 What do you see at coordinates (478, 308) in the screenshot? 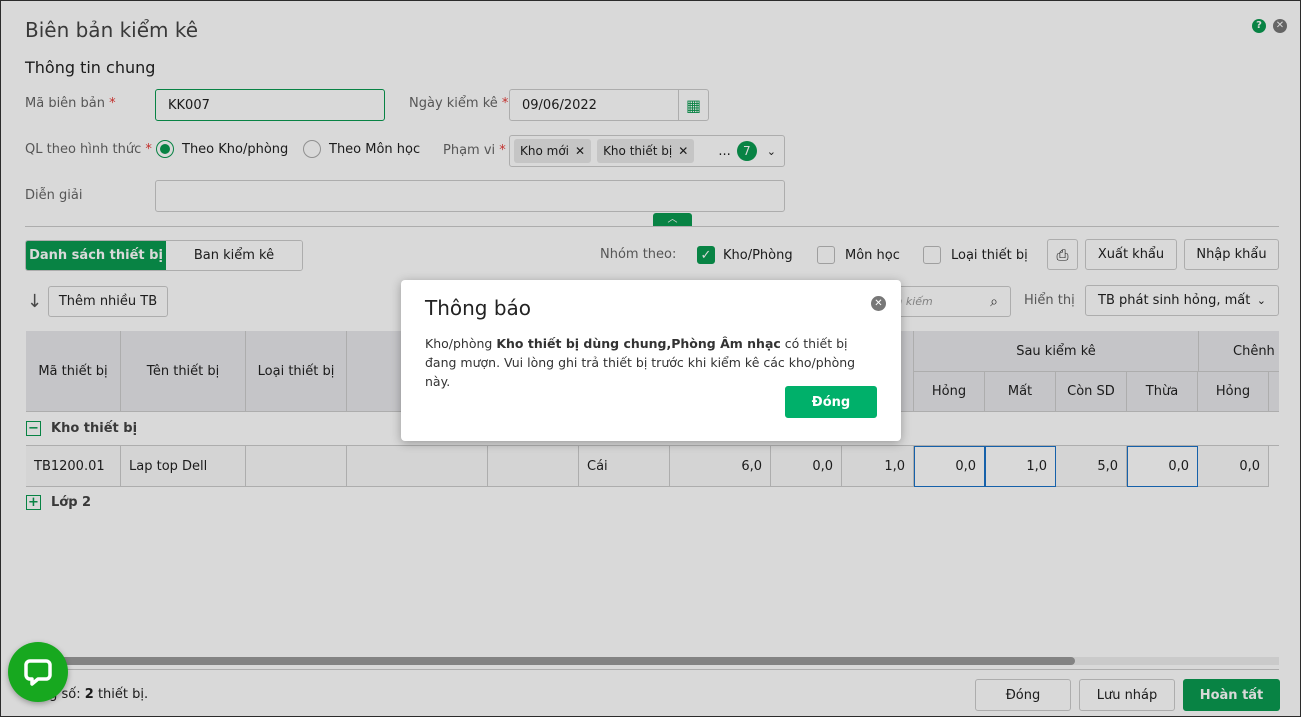
I see `dialog-title: Thông báo` at bounding box center [478, 308].